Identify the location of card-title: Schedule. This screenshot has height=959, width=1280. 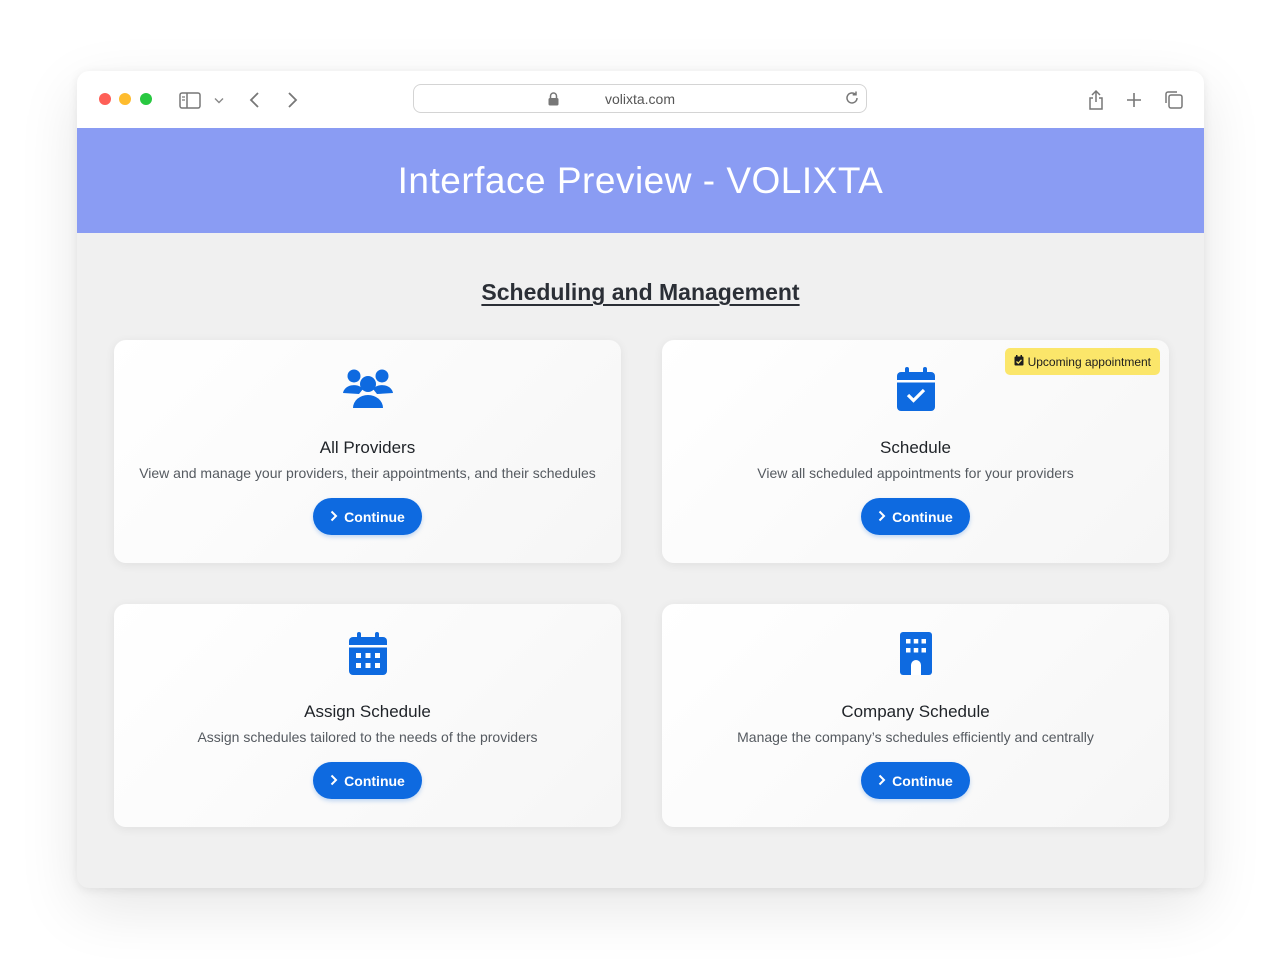
(915, 447).